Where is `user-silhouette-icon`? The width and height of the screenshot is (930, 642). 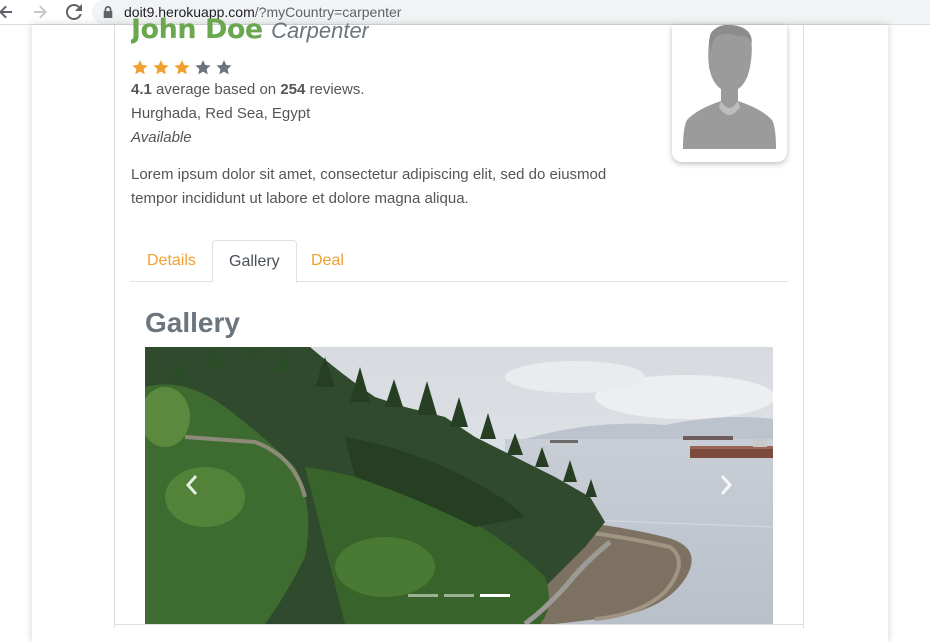
user-silhouette-icon is located at coordinates (729, 87).